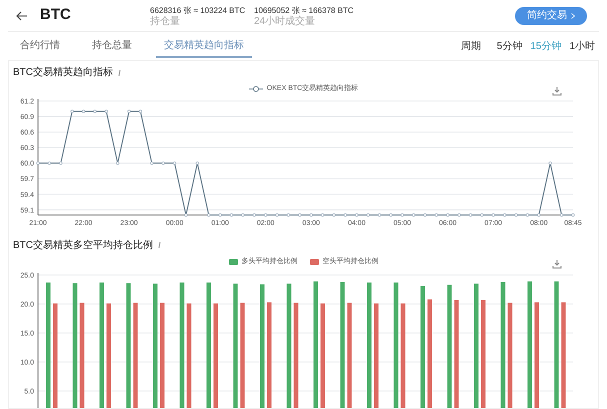  Describe the element at coordinates (551, 15) in the screenshot. I see `simple-trade-button: 简约交易` at that location.